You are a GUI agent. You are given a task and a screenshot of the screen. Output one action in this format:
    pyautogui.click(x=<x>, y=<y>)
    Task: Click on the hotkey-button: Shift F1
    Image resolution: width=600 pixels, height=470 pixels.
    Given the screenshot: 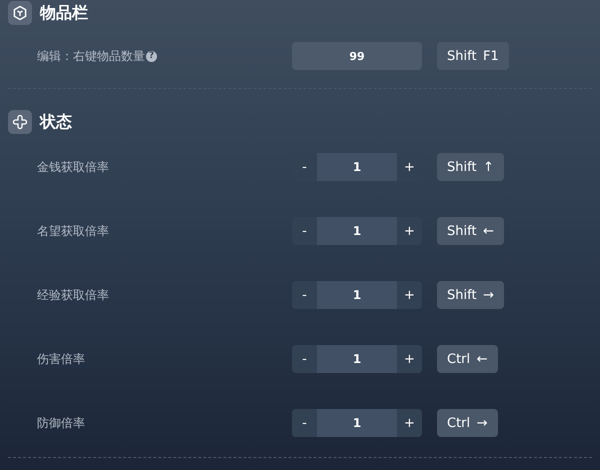 What is the action you would take?
    pyautogui.click(x=473, y=56)
    